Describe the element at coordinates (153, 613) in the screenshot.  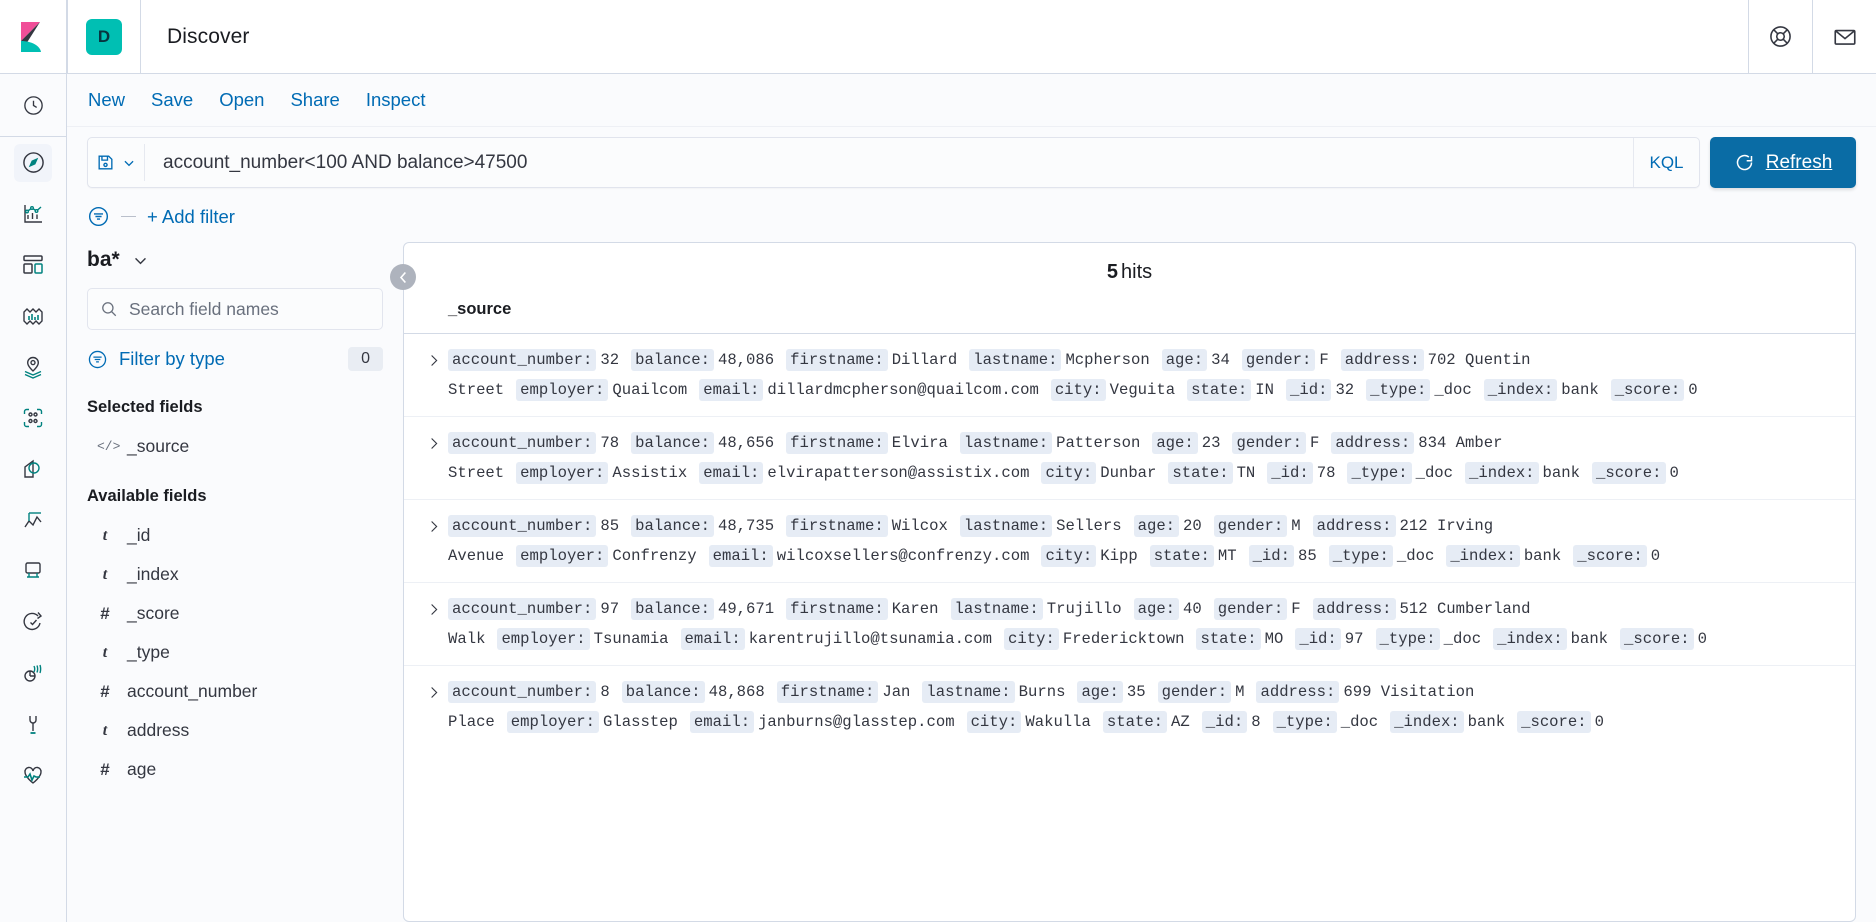
I see `field-name: _score` at that location.